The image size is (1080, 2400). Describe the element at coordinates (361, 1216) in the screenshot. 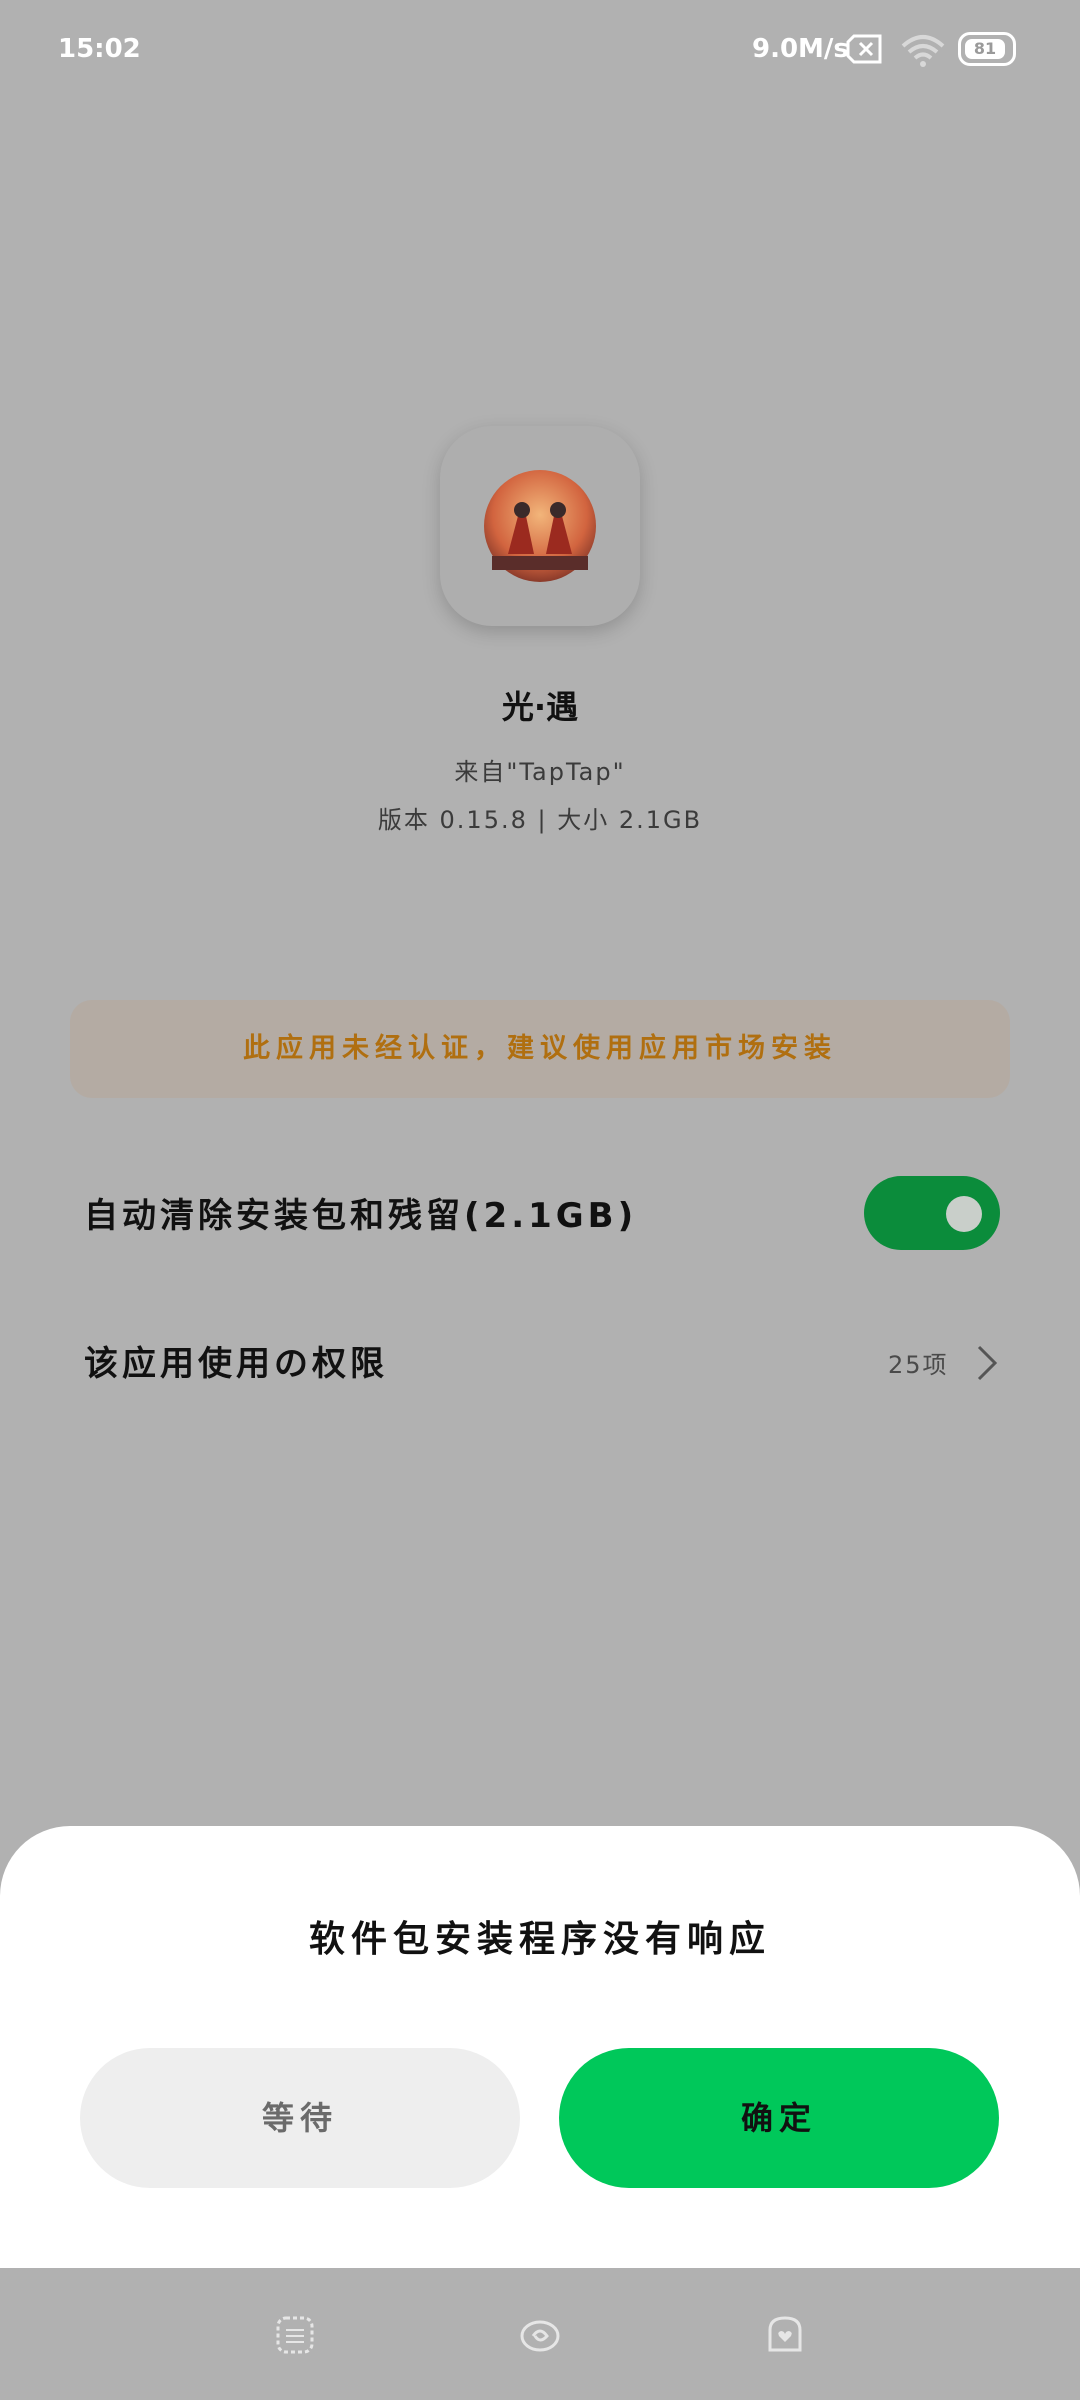

I see `auto-clean-label: 自动清除安装包和残留(2.1GB)` at that location.